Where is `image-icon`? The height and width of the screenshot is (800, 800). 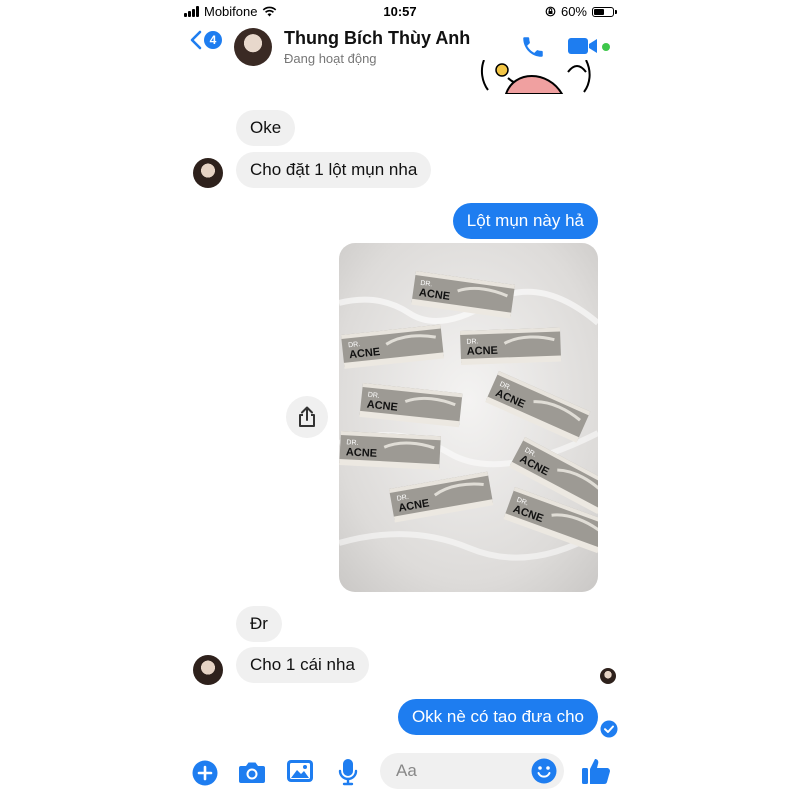
image-icon is located at coordinates (300, 771).